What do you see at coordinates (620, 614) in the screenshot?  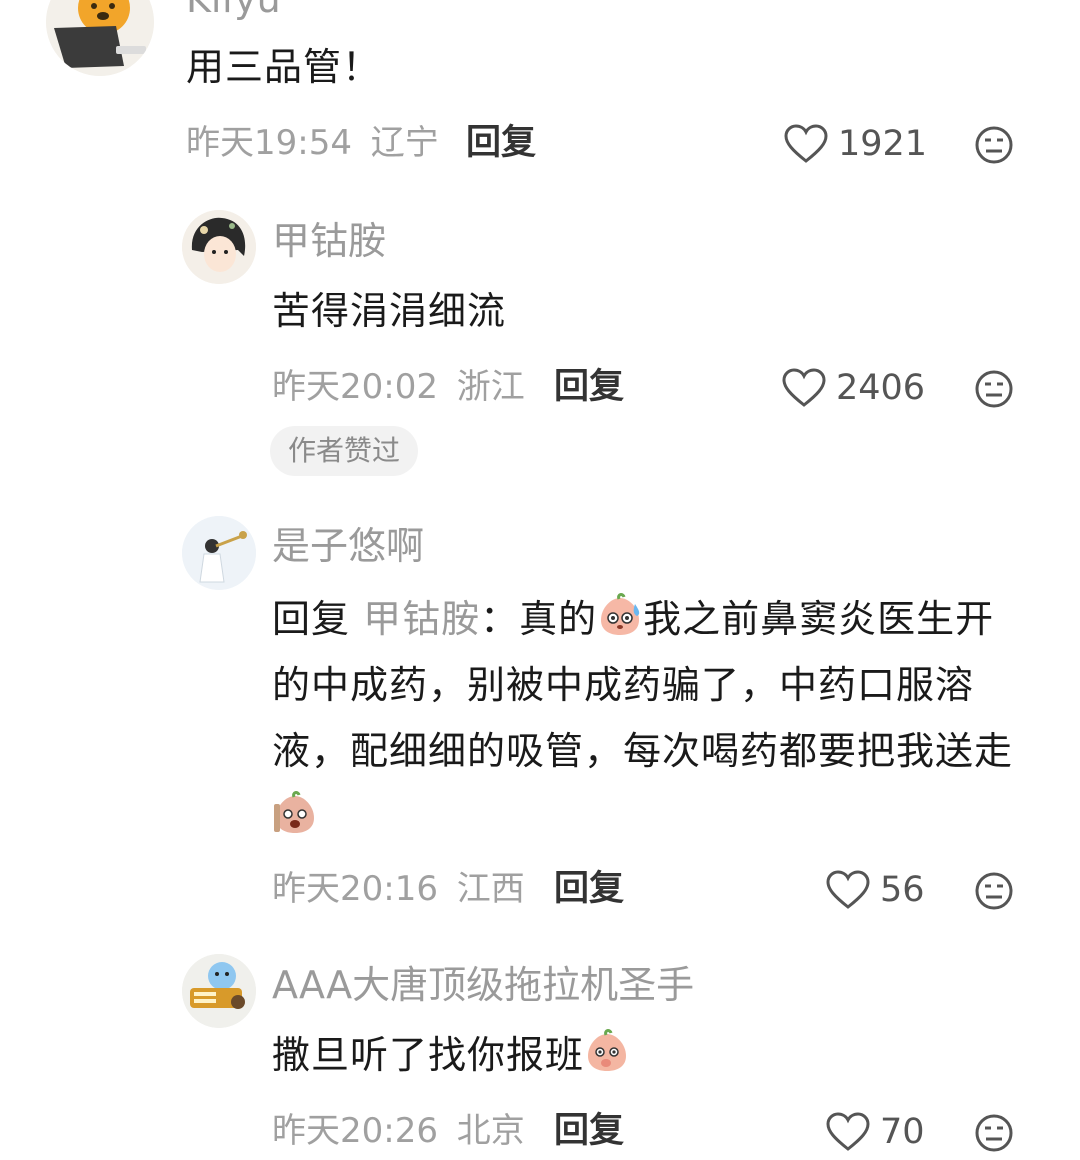 I see `sweat-peach-emoji-icon` at bounding box center [620, 614].